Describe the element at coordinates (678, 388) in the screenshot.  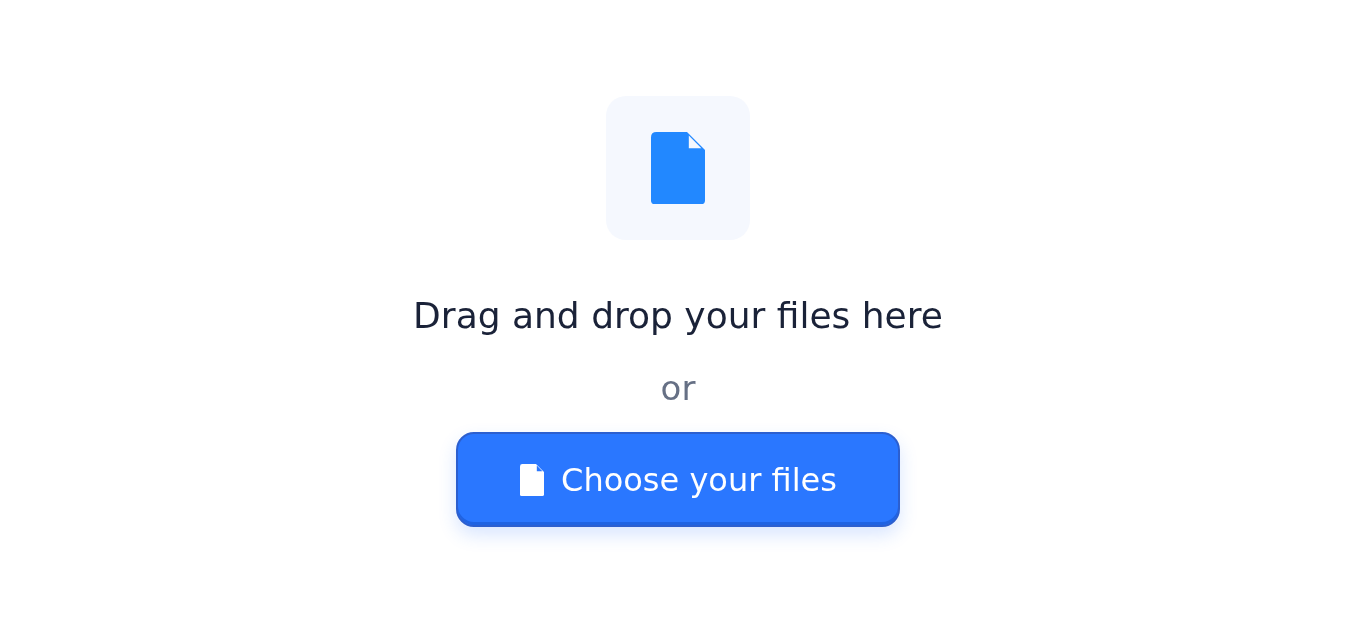
I see `separator-text: or` at that location.